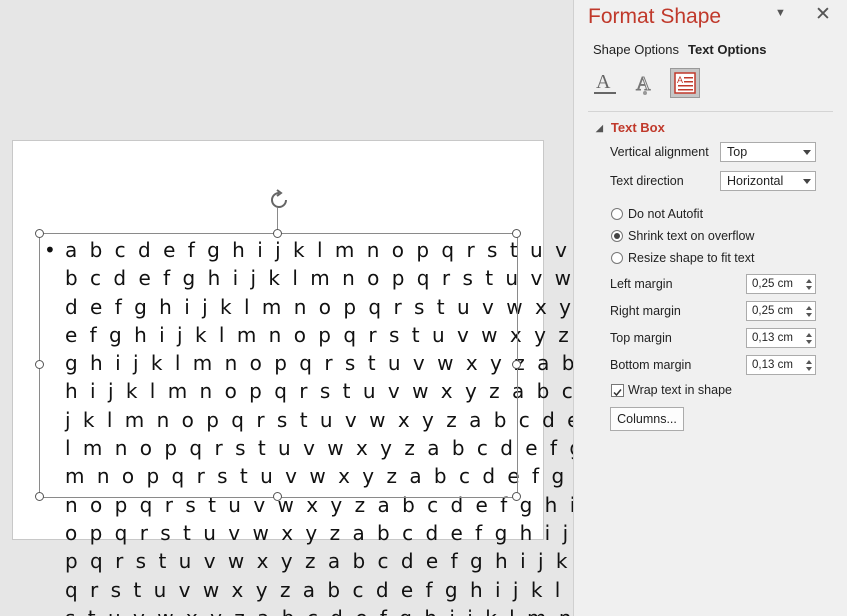  I want to click on resize-handle-e, so click(516, 364).